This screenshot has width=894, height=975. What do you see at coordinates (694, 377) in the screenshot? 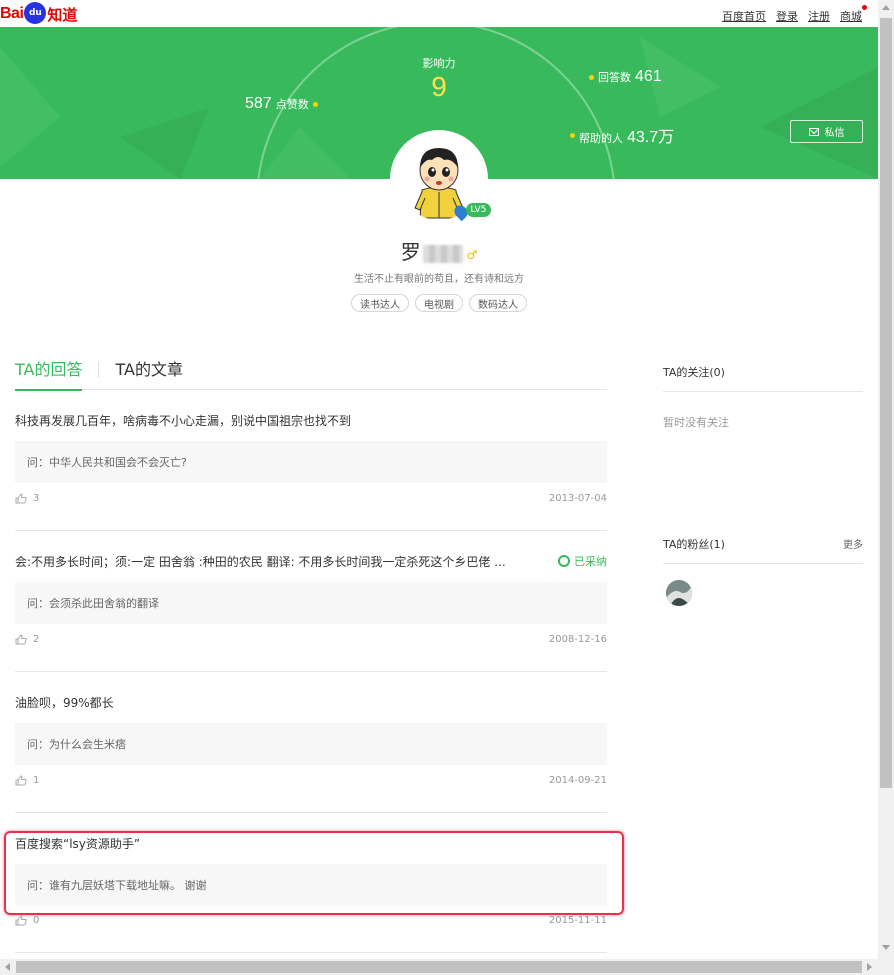
I see `following-title: TA的关注(0)` at bounding box center [694, 377].